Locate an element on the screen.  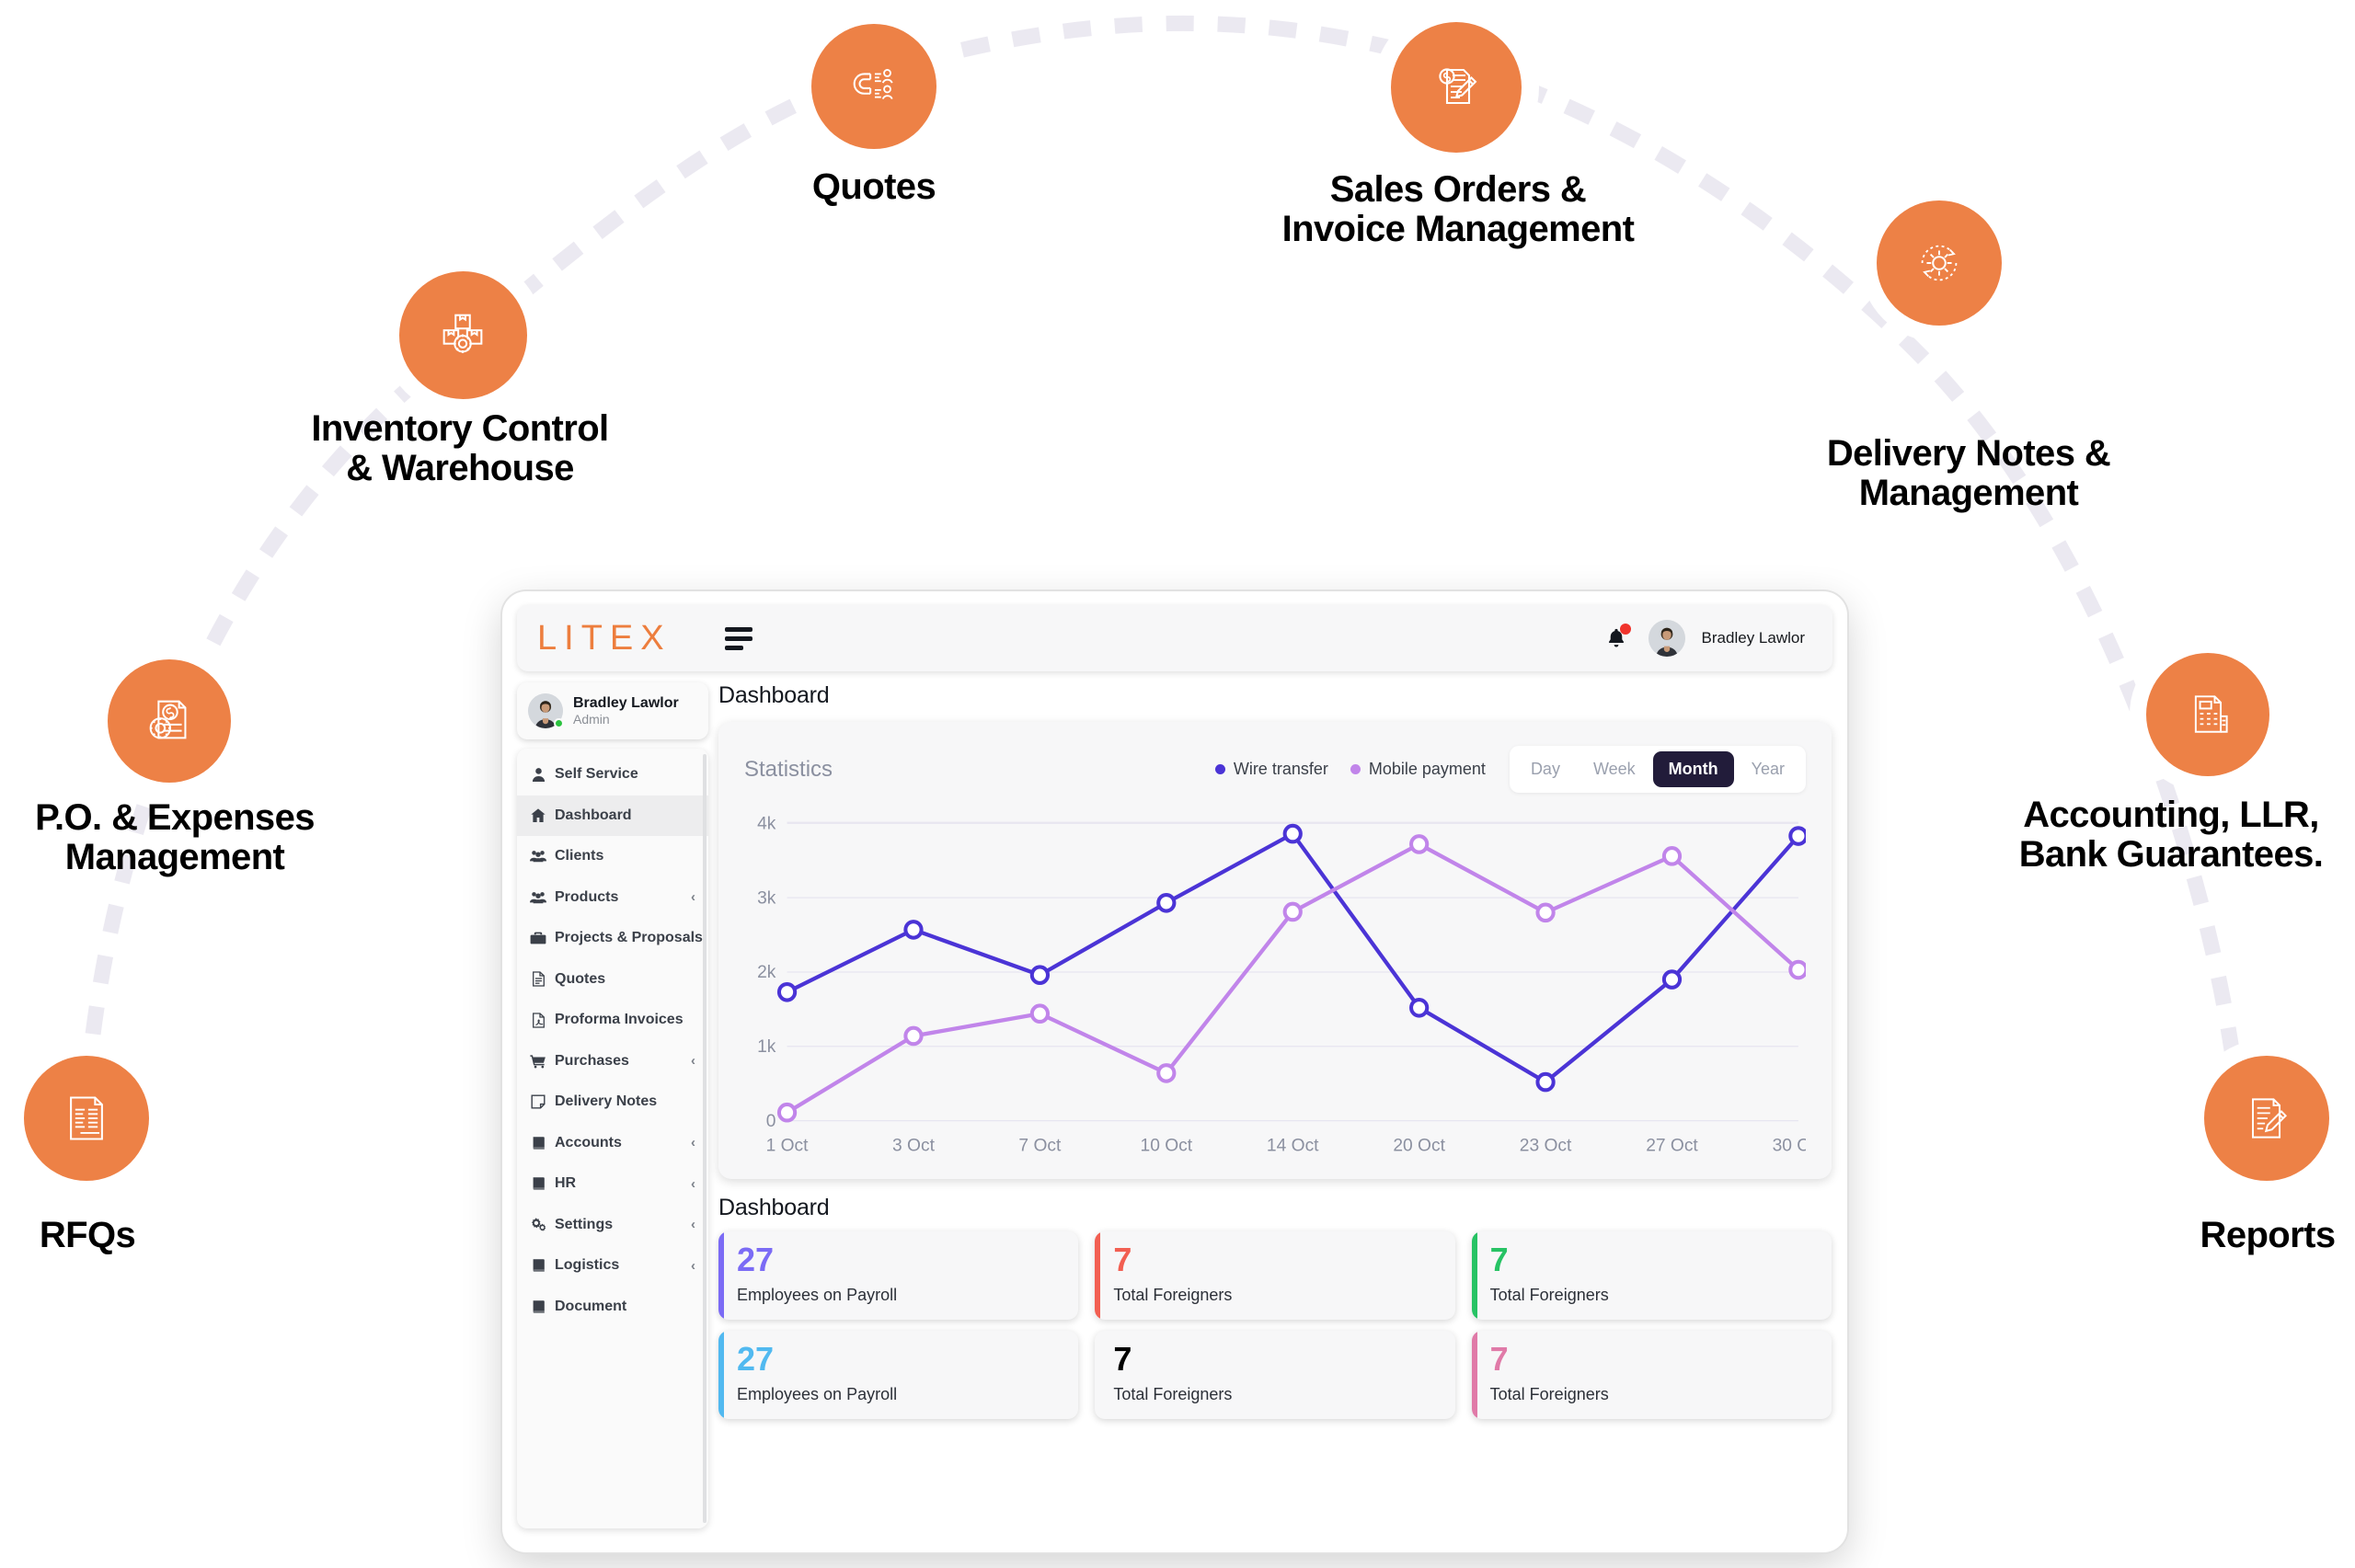
boxes-gear-icon is located at coordinates (462, 334).